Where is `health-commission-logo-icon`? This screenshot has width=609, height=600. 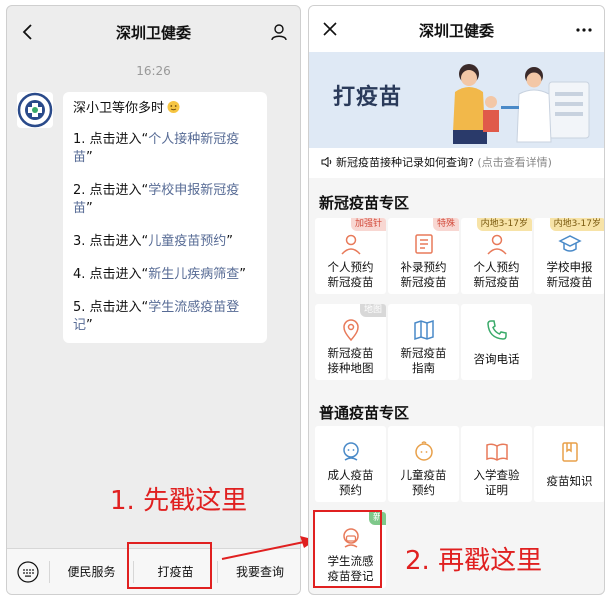
health-commission-logo-icon is located at coordinates (35, 110).